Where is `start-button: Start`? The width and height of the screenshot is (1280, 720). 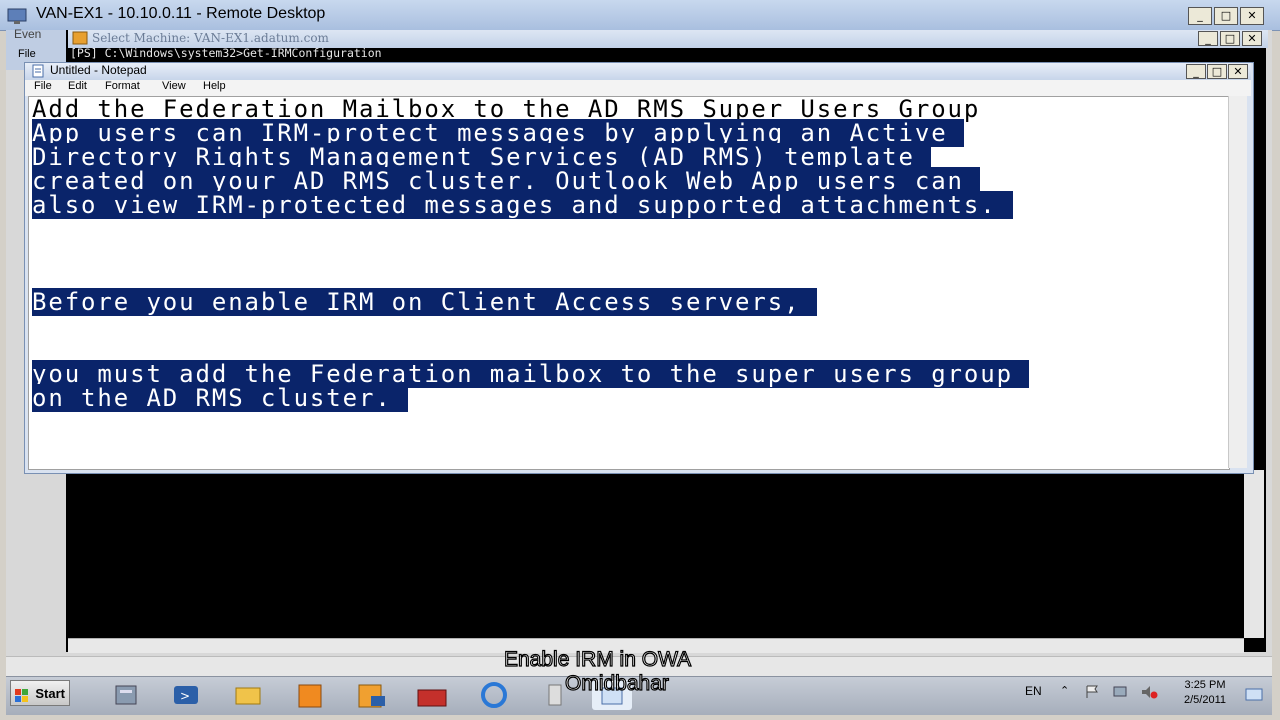 start-button: Start is located at coordinates (40, 693).